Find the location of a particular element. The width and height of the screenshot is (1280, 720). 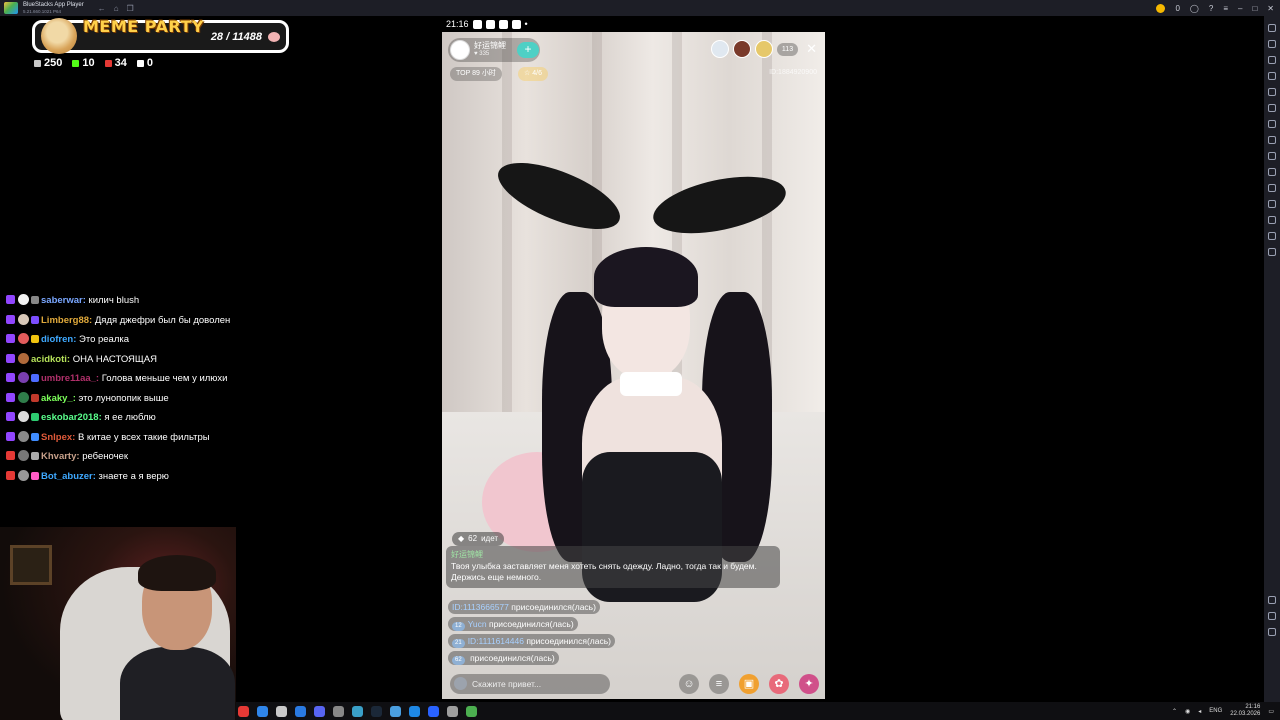

chat-username: saberwar: is located at coordinates (63, 300).